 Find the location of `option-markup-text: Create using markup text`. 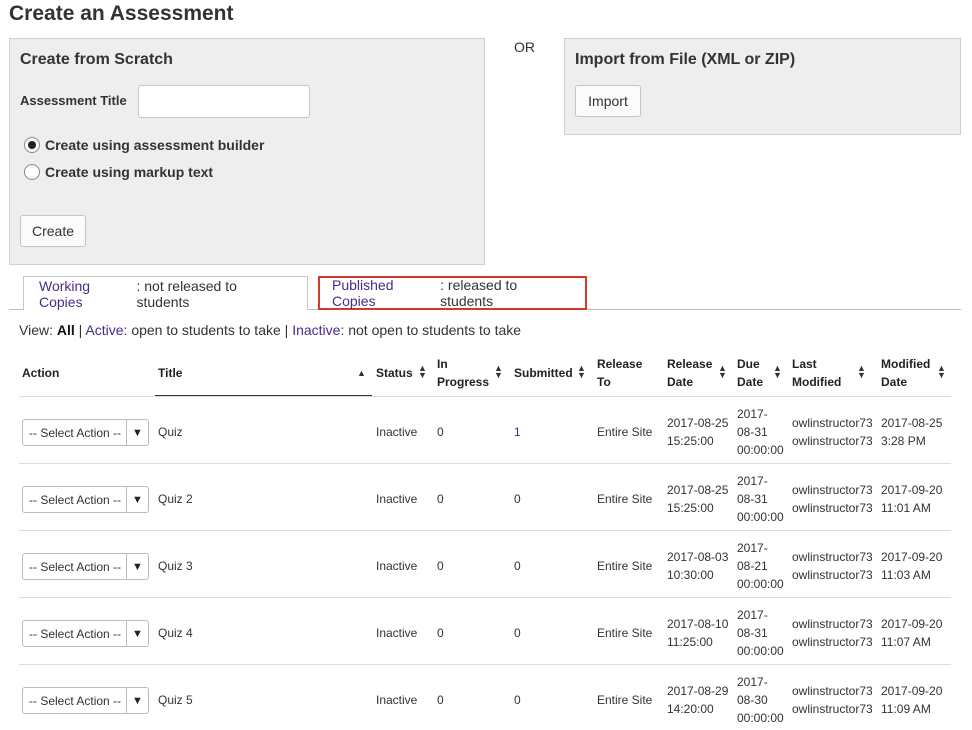

option-markup-text: Create using markup text is located at coordinates (118, 172).